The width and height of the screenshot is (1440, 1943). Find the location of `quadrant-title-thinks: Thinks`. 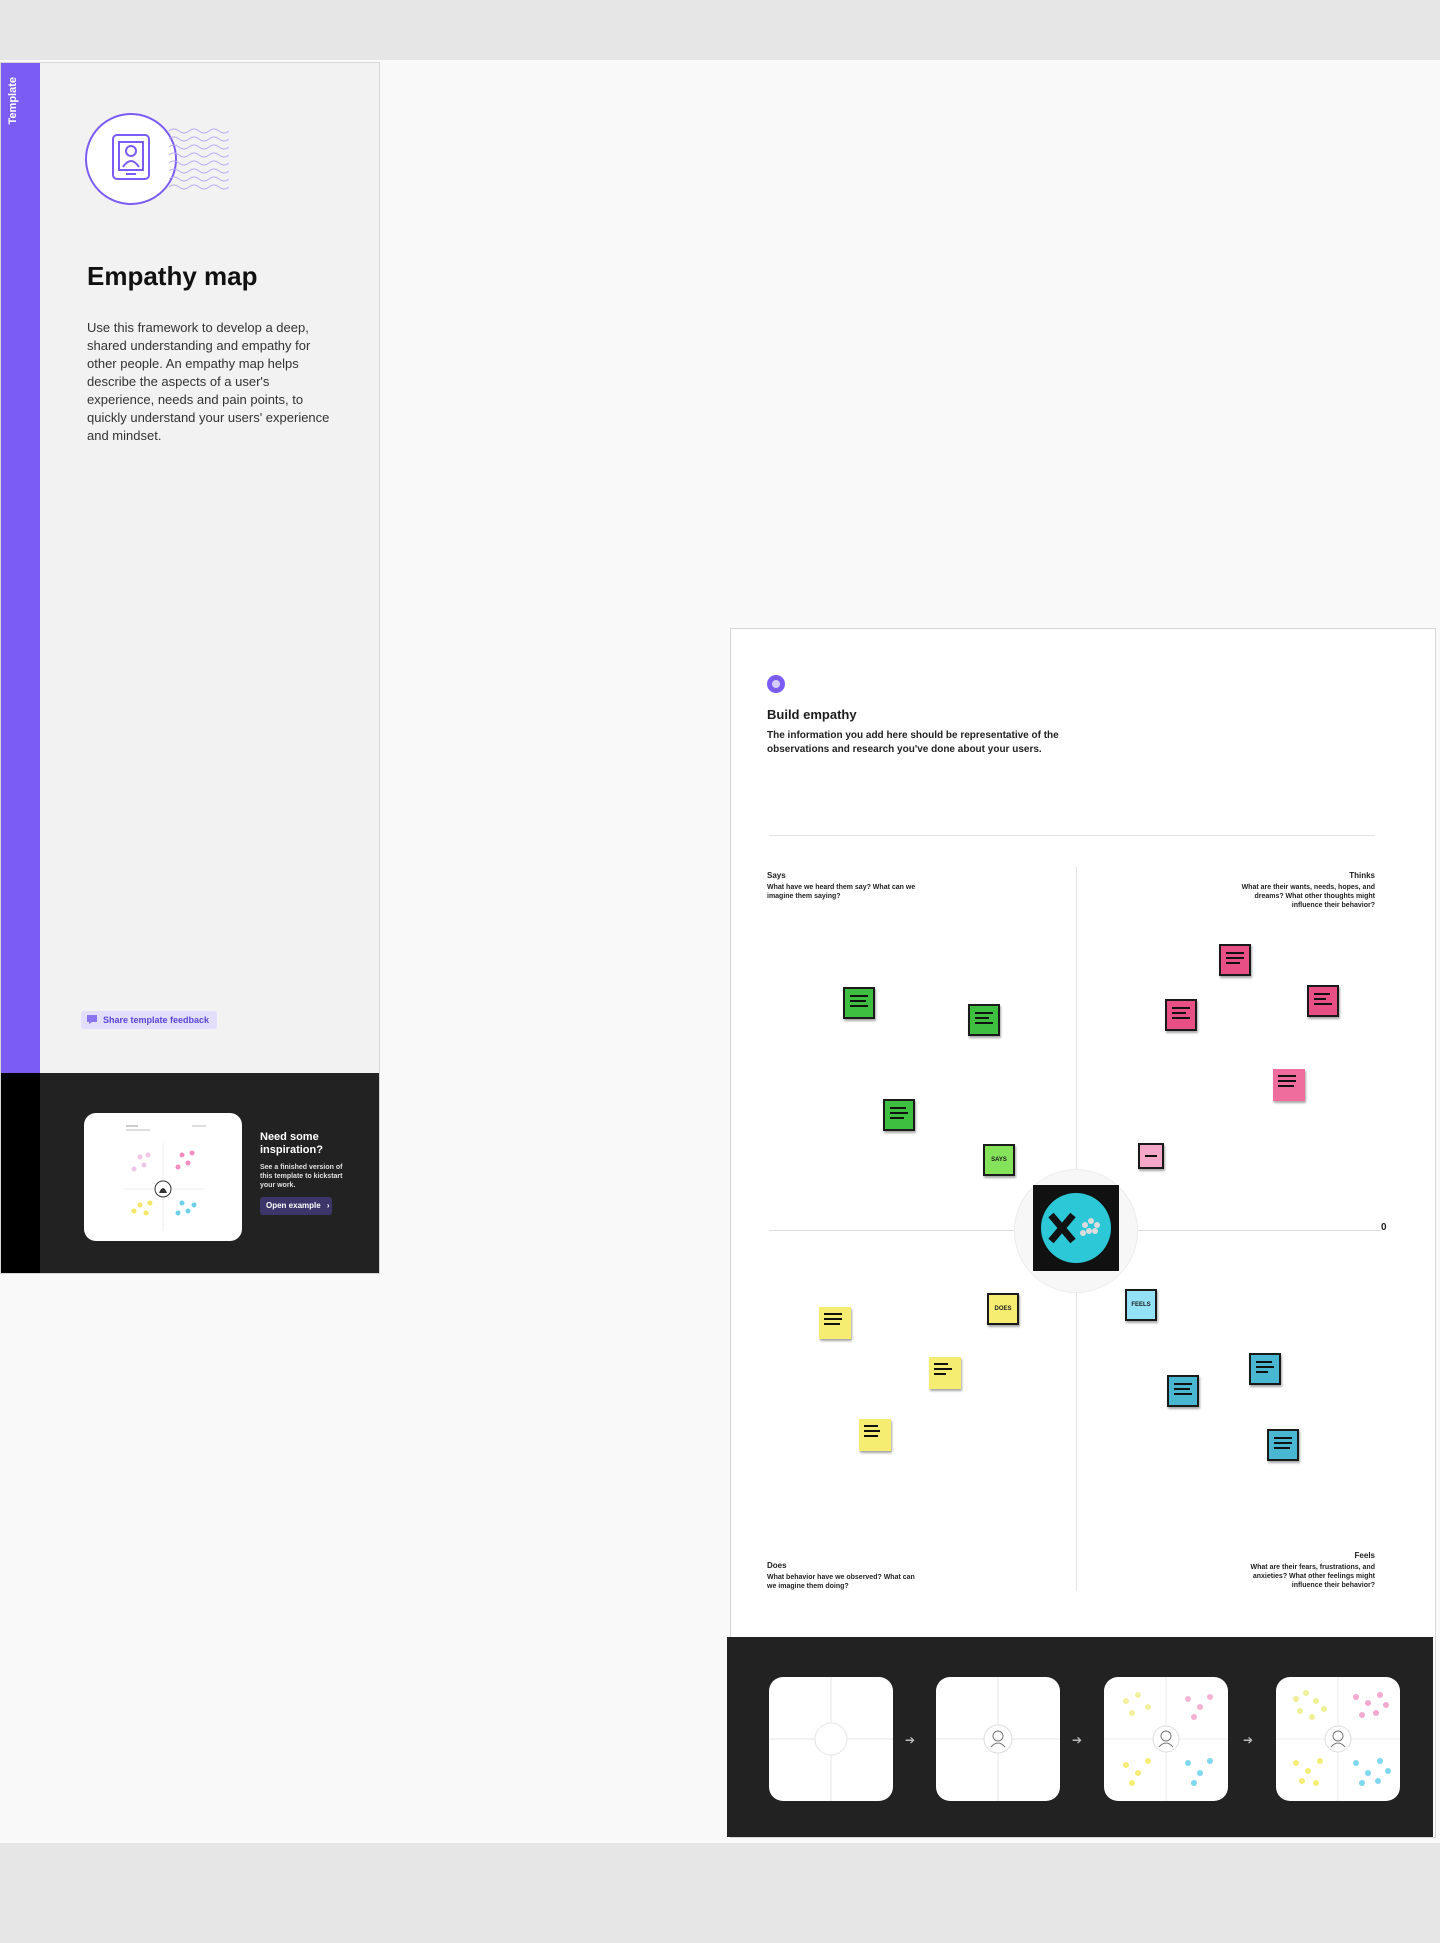

quadrant-title-thinks: Thinks is located at coordinates (1362, 875).